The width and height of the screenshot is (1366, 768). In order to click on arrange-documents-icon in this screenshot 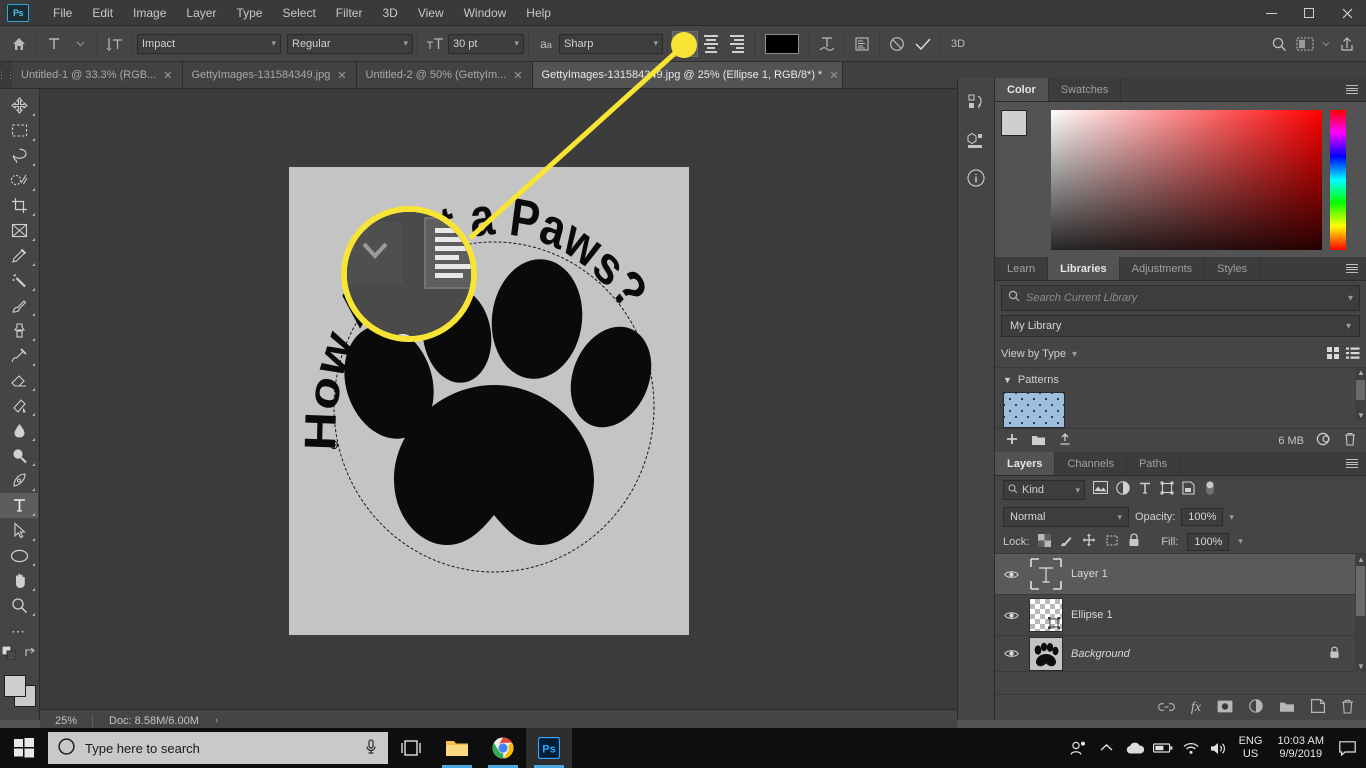, I will do `click(1305, 44)`.